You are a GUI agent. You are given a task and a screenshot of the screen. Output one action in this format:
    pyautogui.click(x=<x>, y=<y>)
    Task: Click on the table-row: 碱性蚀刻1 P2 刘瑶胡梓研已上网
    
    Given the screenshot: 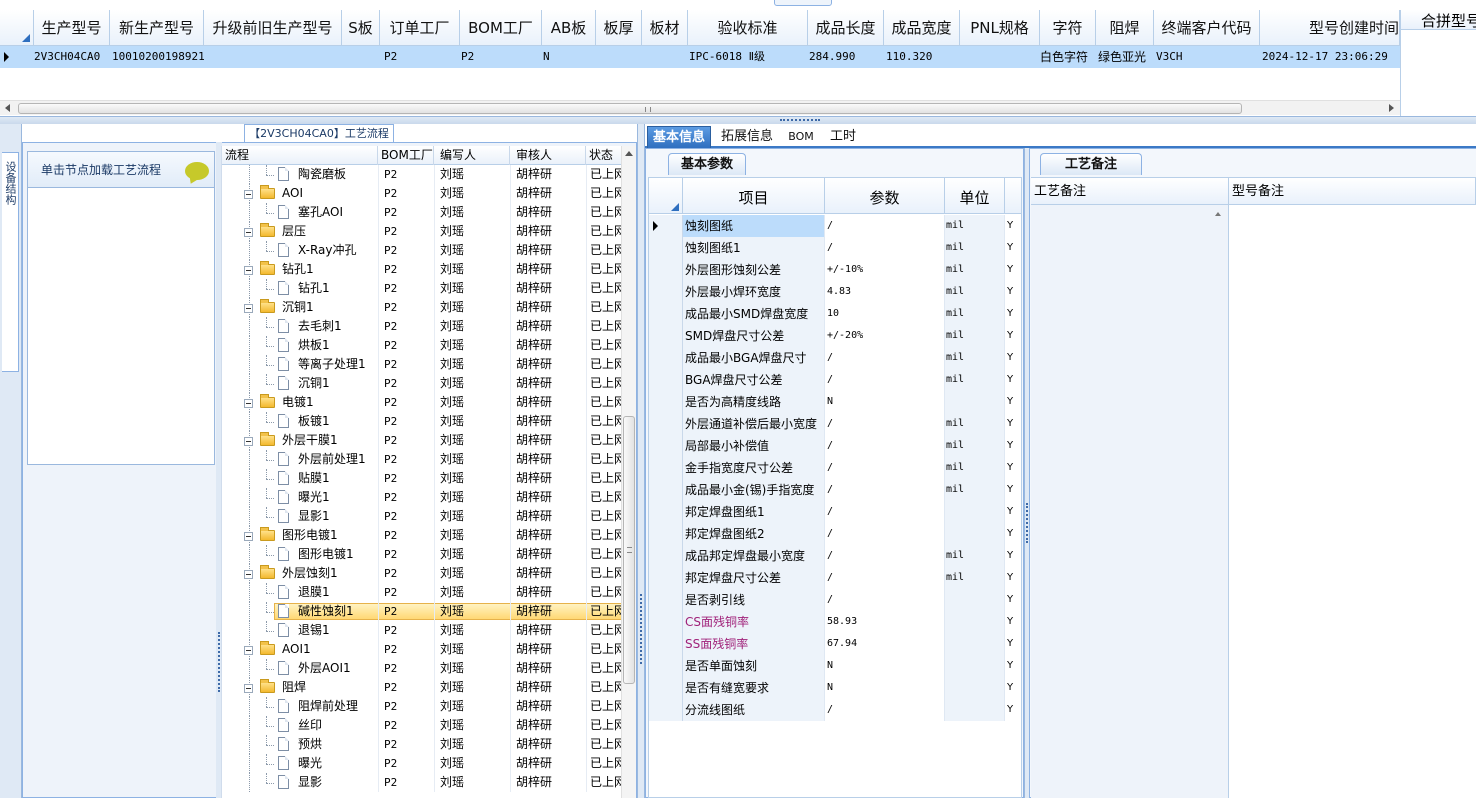 What is the action you would take?
    pyautogui.click(x=421, y=611)
    